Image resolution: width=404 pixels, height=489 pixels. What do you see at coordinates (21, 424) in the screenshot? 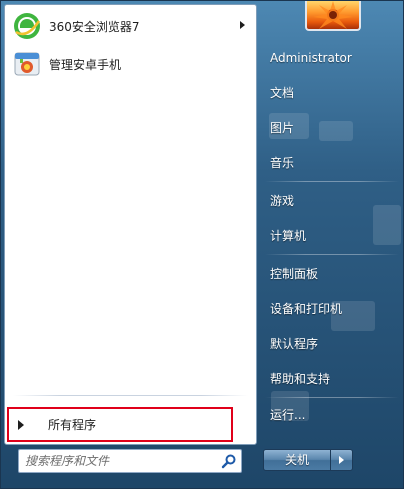
I see `expand-arrow-icon` at bounding box center [21, 424].